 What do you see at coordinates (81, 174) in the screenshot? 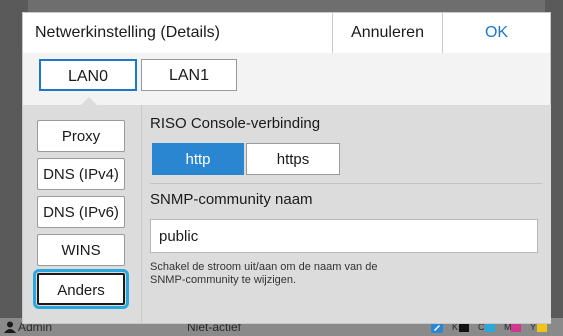
I see `sidebar-item-dns-ipv4: DNS (IPv4)` at bounding box center [81, 174].